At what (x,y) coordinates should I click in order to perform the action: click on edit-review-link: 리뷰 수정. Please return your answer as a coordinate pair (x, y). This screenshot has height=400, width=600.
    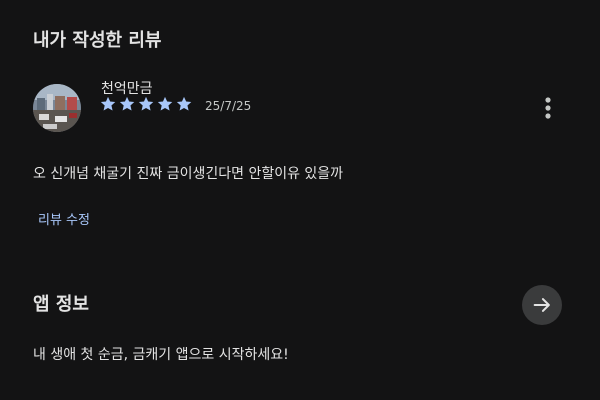
    Looking at the image, I should click on (64, 218).